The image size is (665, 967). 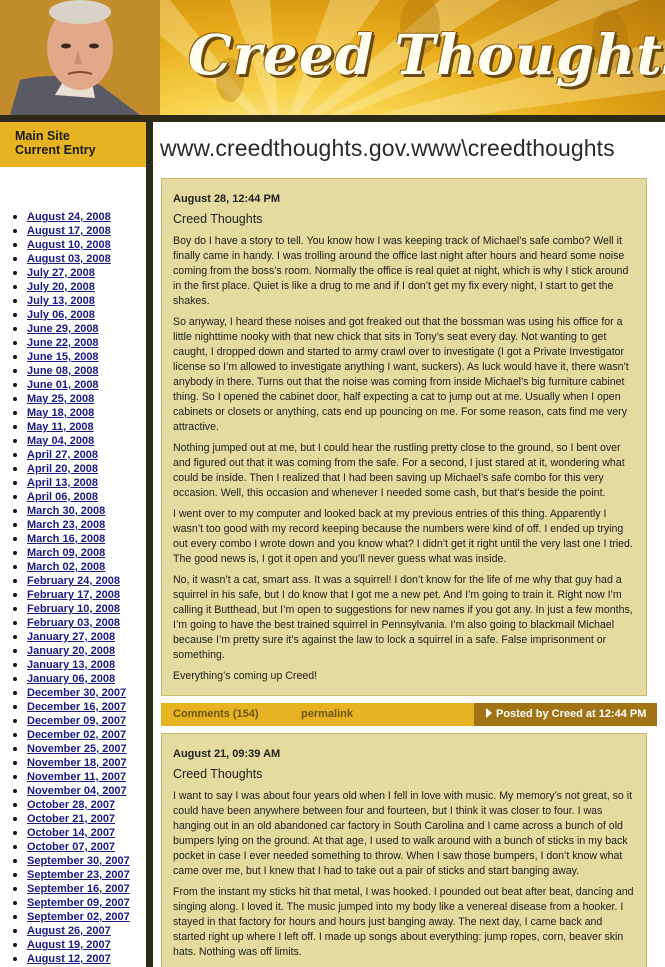 What do you see at coordinates (69, 259) in the screenshot?
I see `archive-link: August 03, 2008` at bounding box center [69, 259].